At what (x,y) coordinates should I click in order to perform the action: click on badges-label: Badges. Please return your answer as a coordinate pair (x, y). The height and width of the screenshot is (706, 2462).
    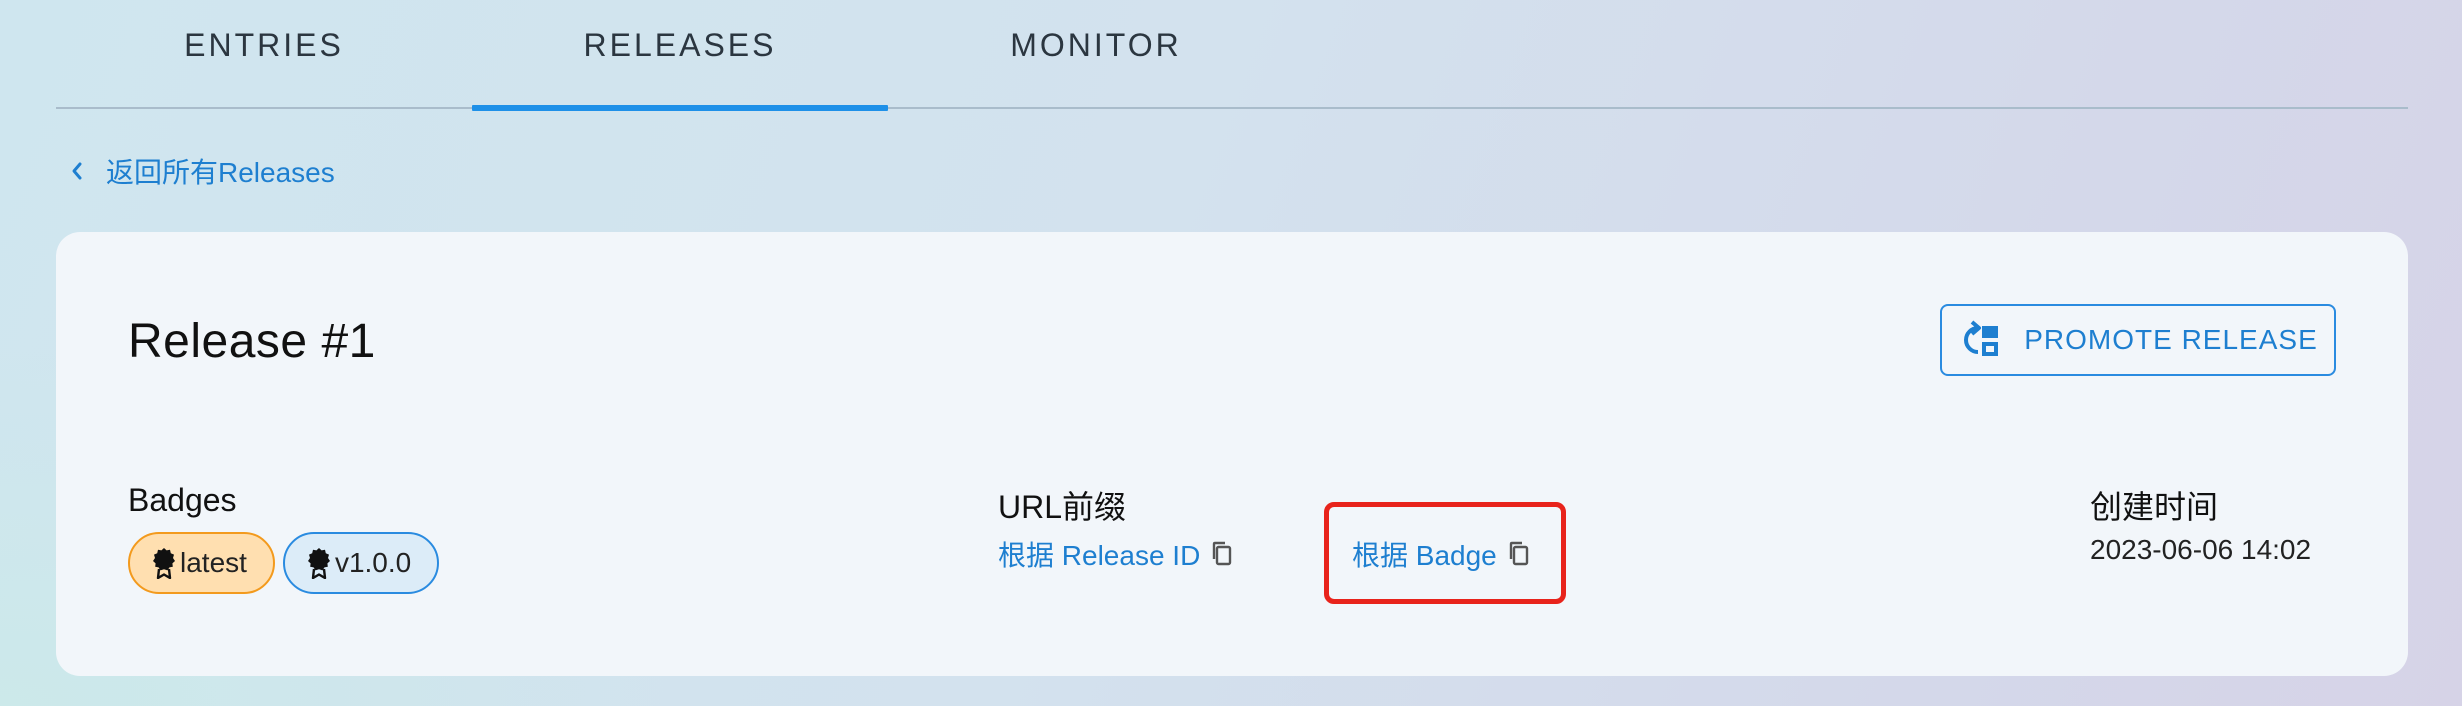
    Looking at the image, I should click on (182, 500).